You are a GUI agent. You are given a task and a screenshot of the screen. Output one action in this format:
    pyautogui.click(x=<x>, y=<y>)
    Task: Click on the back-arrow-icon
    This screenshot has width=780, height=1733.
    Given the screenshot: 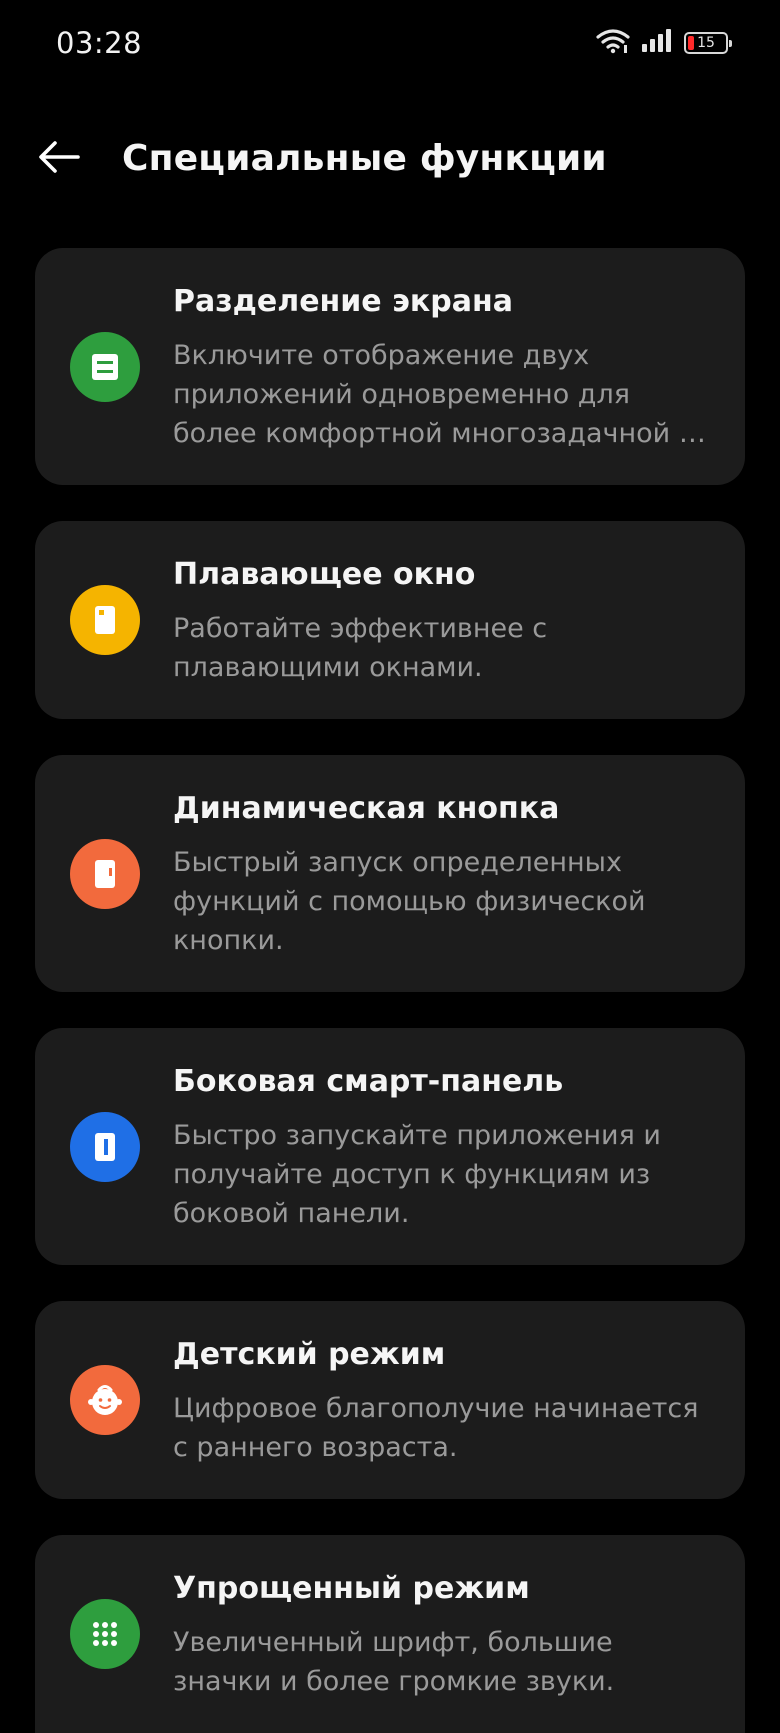 What is the action you would take?
    pyautogui.click(x=60, y=159)
    